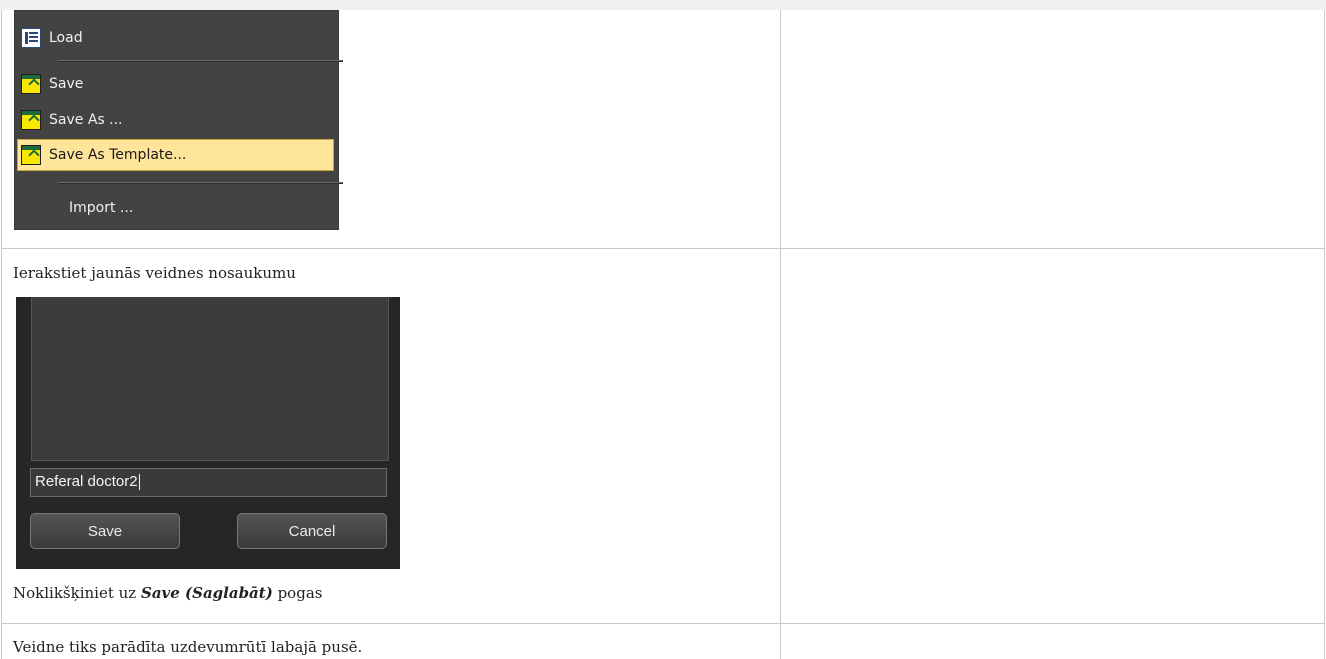 The image size is (1326, 659). I want to click on cancel-button-label: Cancel, so click(312, 531).